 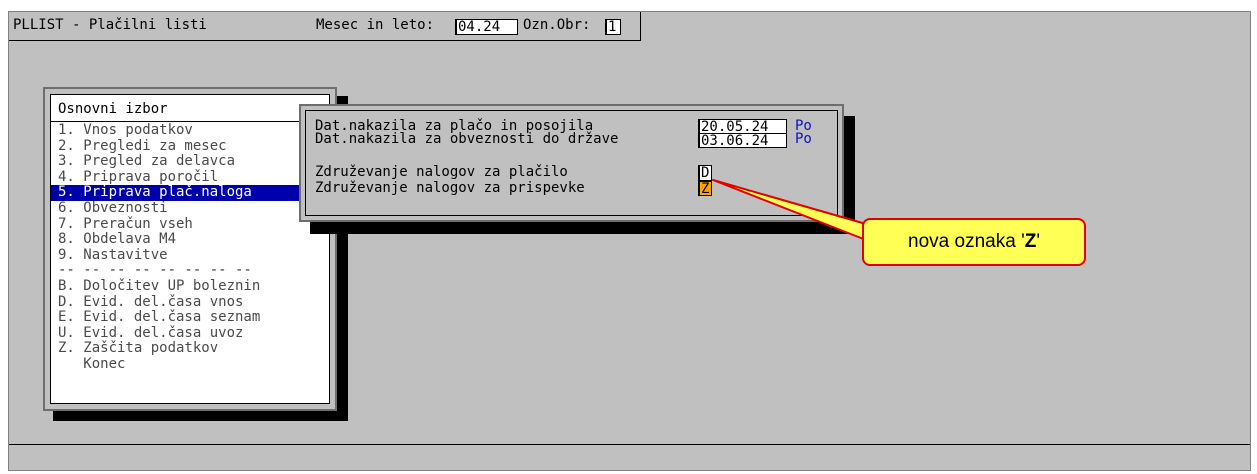 What do you see at coordinates (190, 224) in the screenshot?
I see `menu-item: 7. Preračun vseh` at bounding box center [190, 224].